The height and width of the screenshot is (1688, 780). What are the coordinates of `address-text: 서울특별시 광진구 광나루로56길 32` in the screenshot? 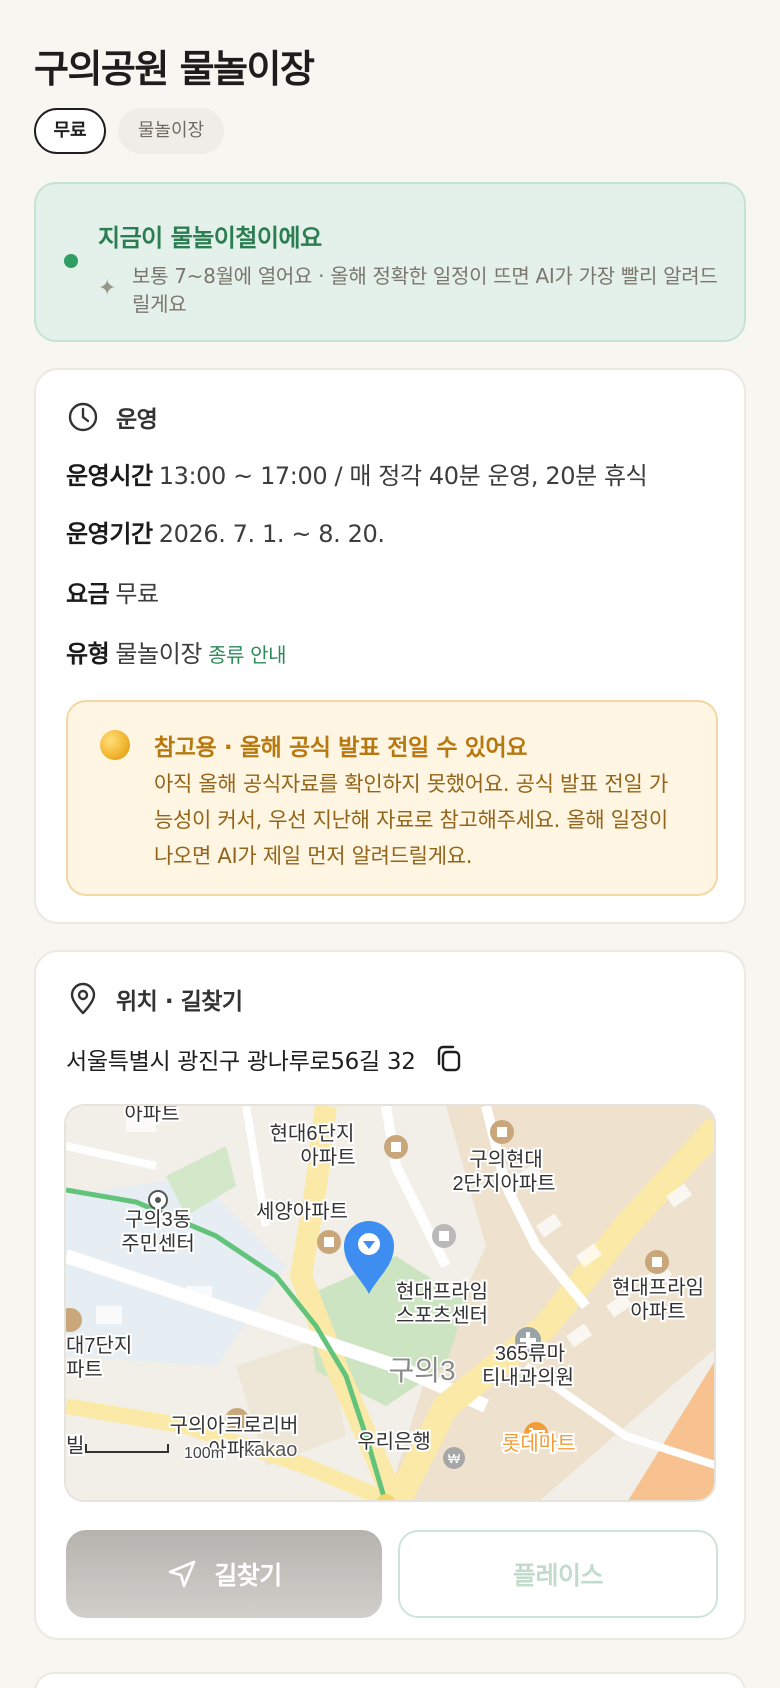 It's located at (241, 1062).